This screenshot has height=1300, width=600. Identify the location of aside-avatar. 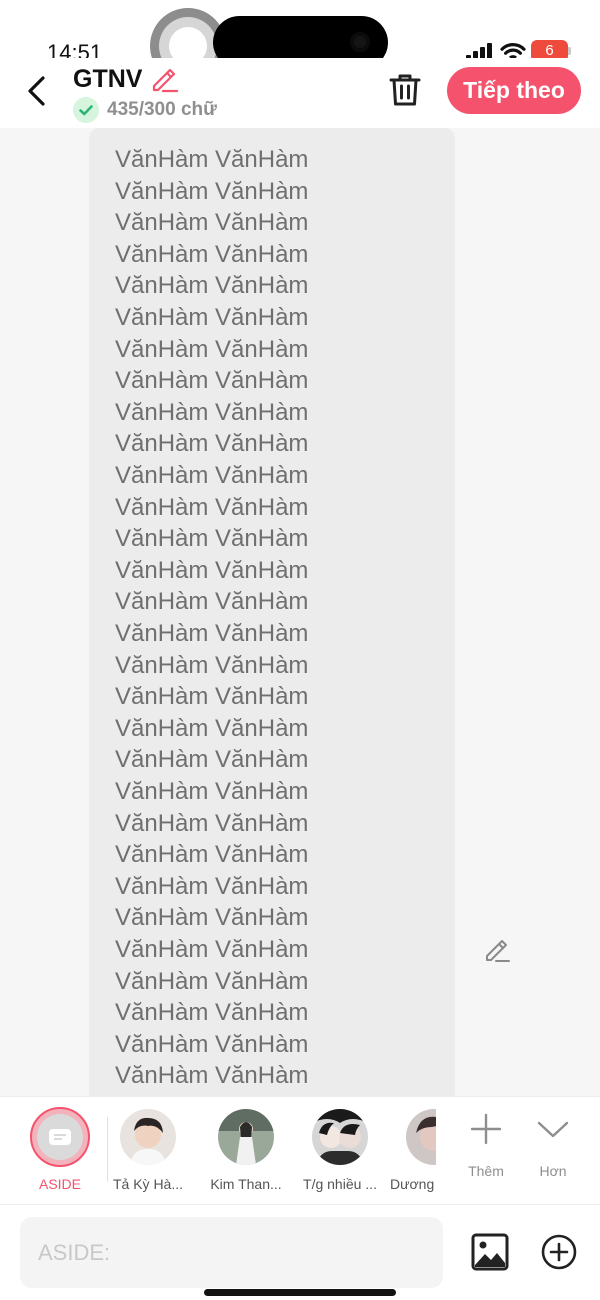
(60, 1137).